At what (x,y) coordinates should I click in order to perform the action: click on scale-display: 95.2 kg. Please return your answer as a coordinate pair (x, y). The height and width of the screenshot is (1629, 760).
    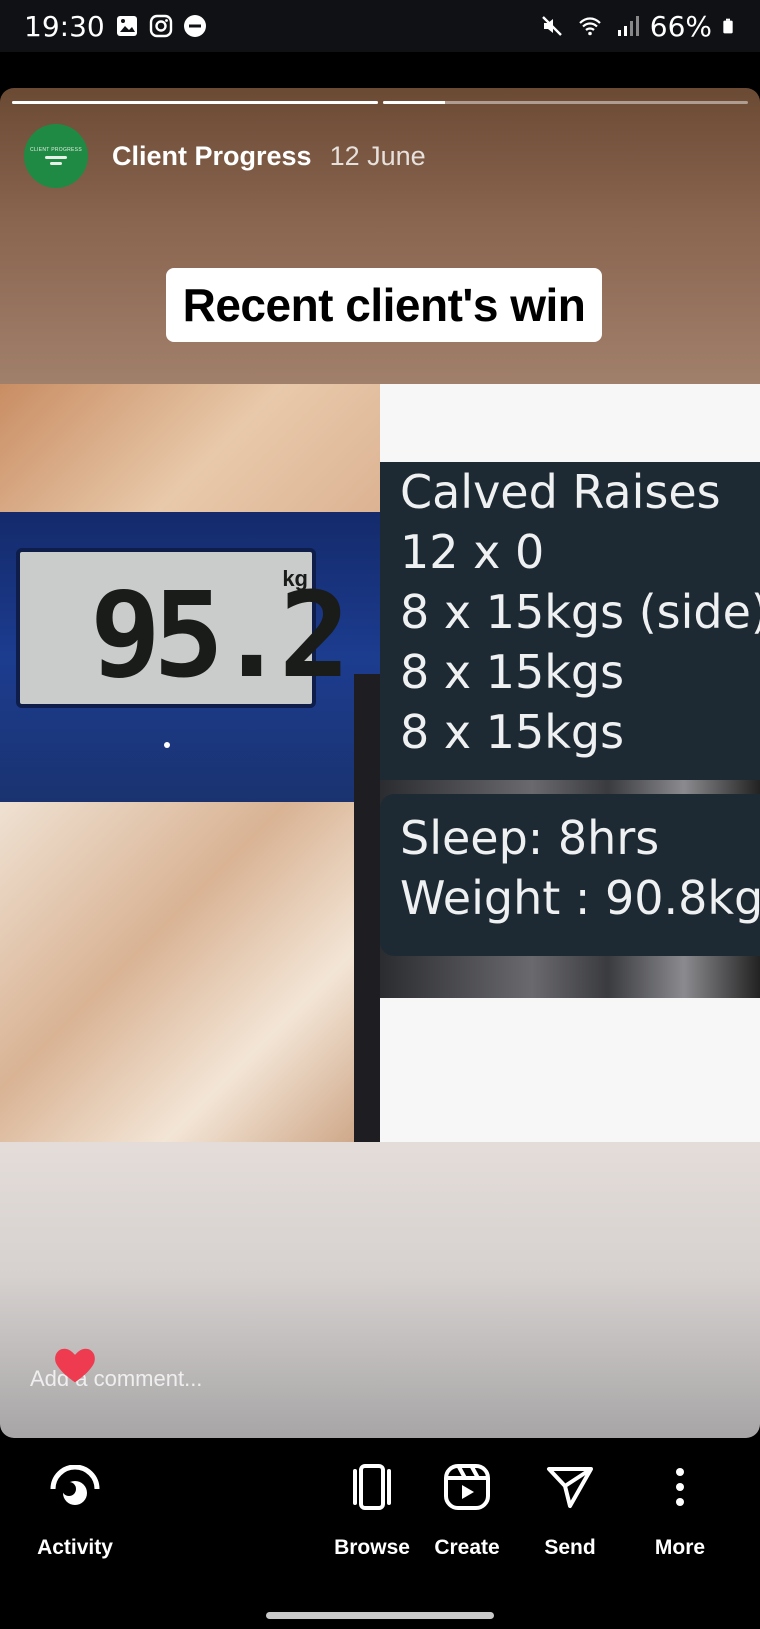
    Looking at the image, I should click on (183, 628).